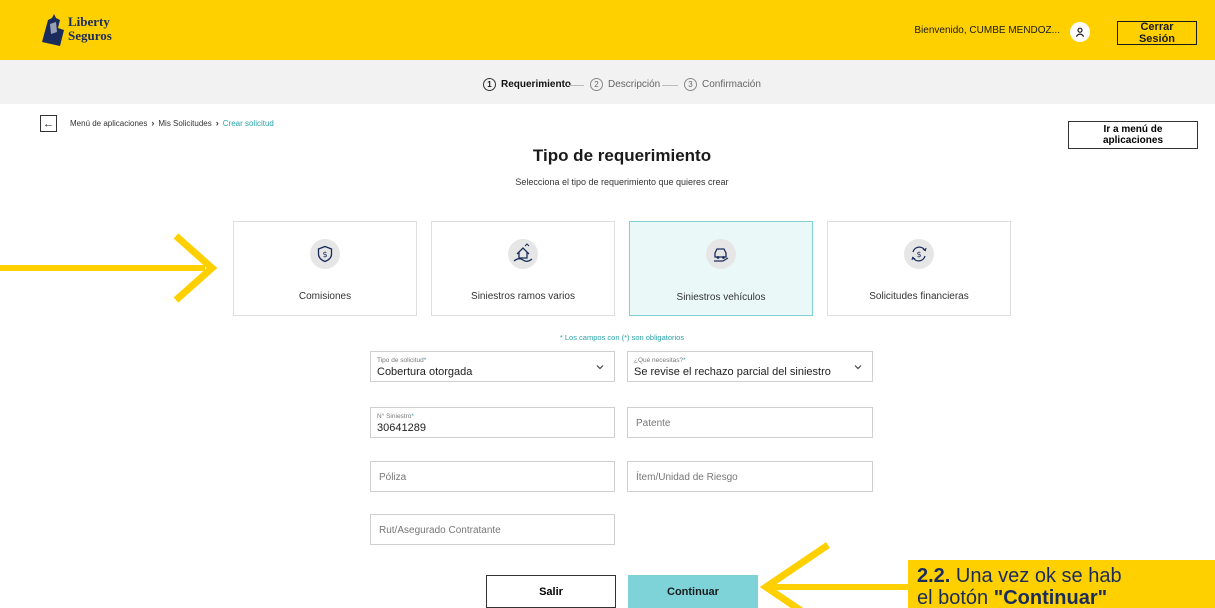  I want to click on step-confirmacion: 3 Confirmación, so click(722, 84).